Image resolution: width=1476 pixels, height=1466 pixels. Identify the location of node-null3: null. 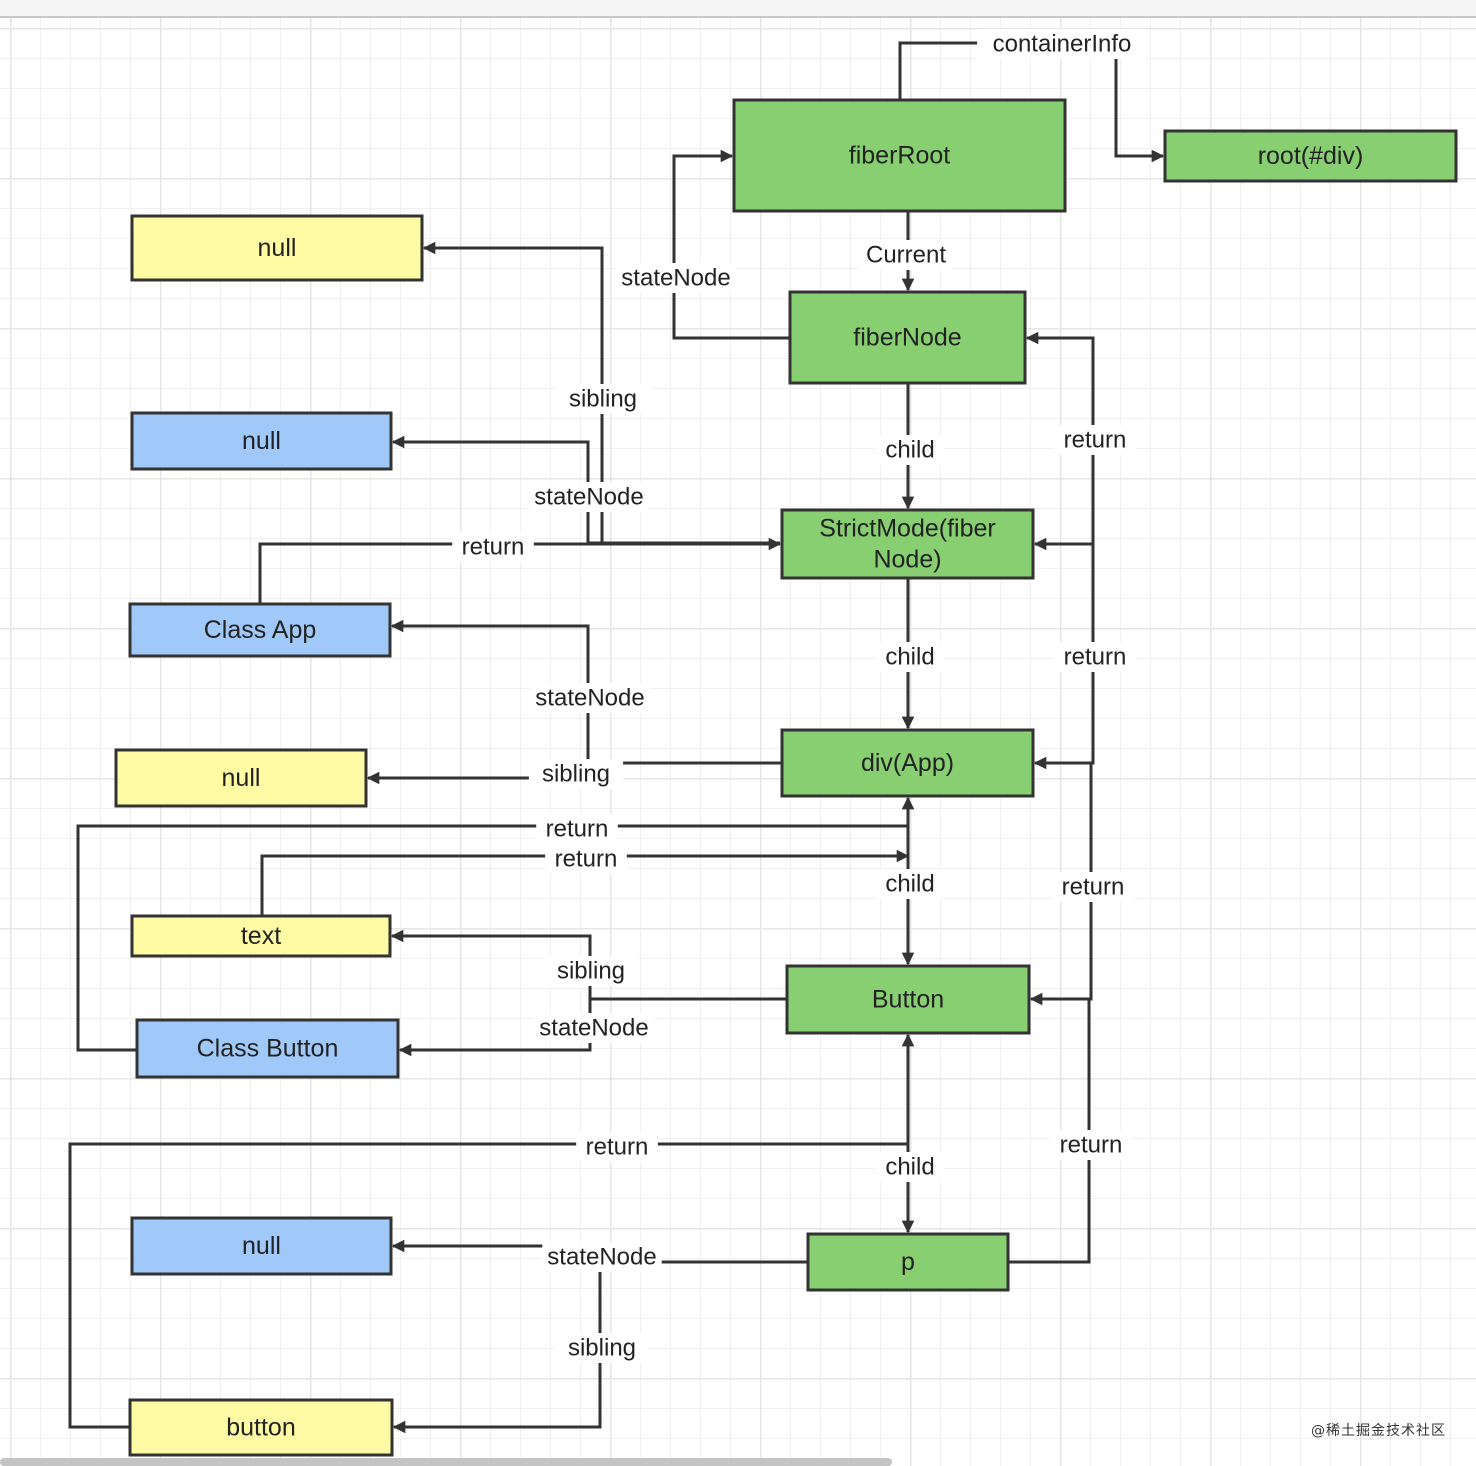
(241, 778).